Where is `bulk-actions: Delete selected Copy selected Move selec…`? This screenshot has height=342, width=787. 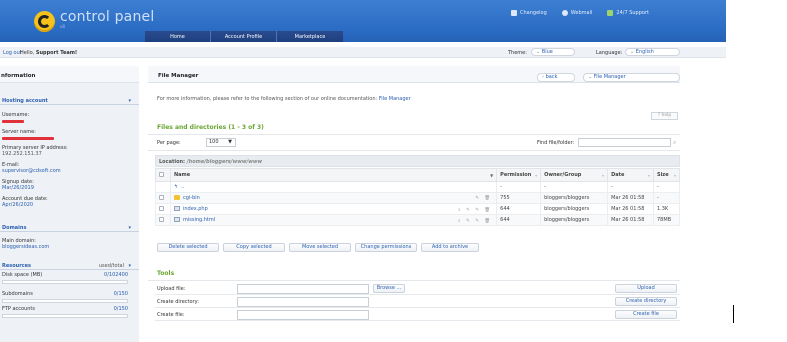 bulk-actions: Delete selected Copy selected Move selec… is located at coordinates (318, 247).